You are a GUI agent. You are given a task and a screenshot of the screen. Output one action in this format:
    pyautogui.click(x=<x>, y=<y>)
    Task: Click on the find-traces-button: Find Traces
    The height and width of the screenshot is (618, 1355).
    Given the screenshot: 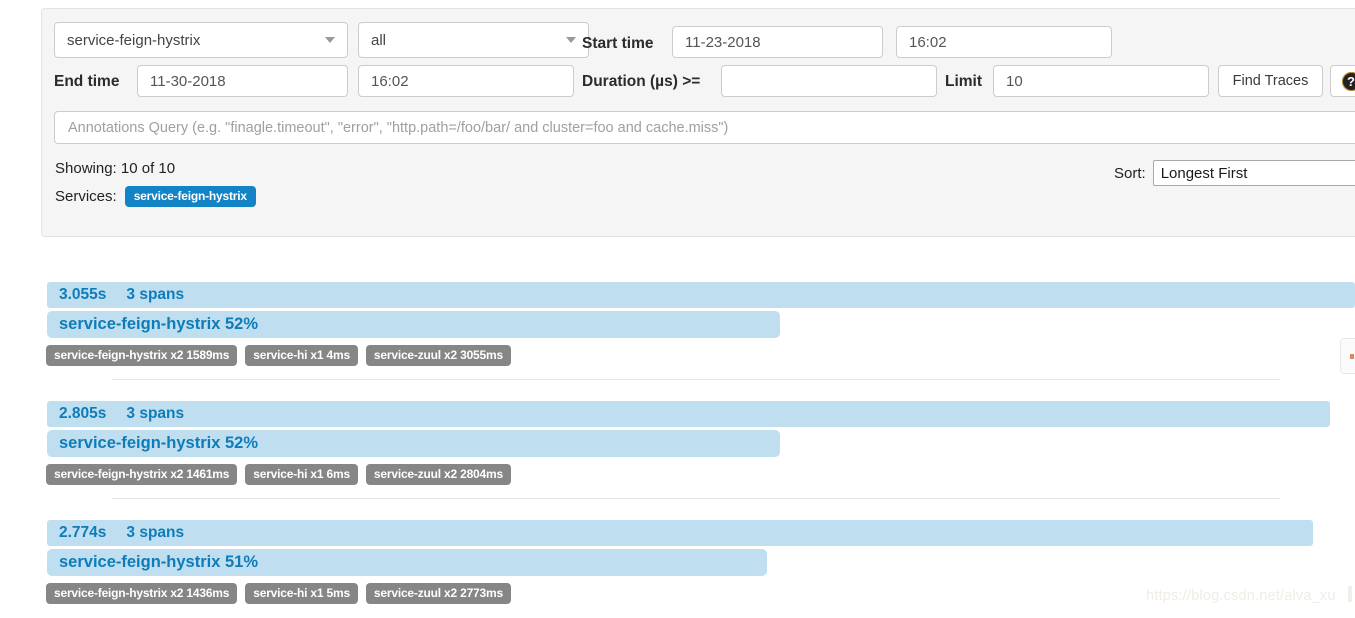 What is the action you would take?
    pyautogui.click(x=1270, y=81)
    